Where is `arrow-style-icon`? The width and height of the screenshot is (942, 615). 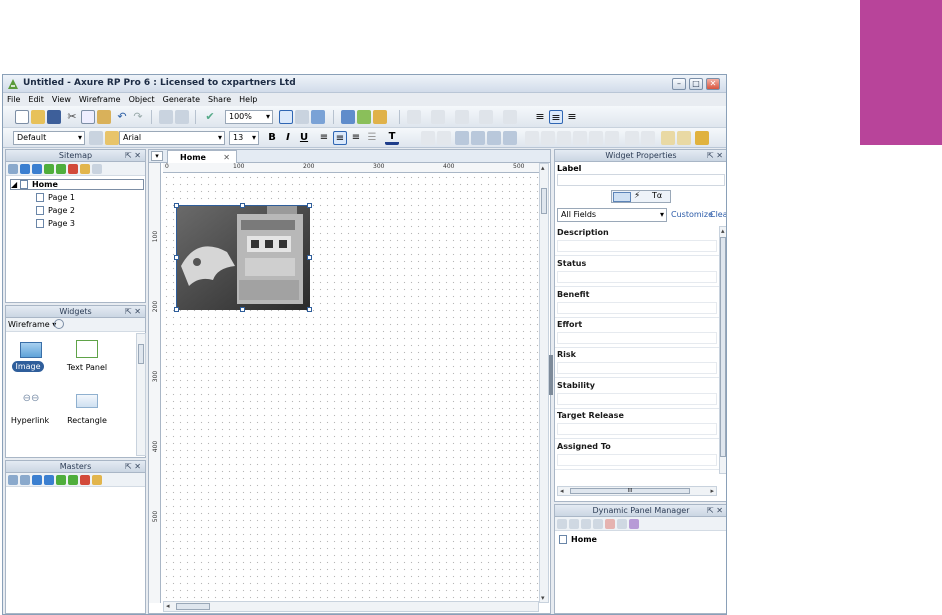
arrow-style-icon is located at coordinates (510, 117).